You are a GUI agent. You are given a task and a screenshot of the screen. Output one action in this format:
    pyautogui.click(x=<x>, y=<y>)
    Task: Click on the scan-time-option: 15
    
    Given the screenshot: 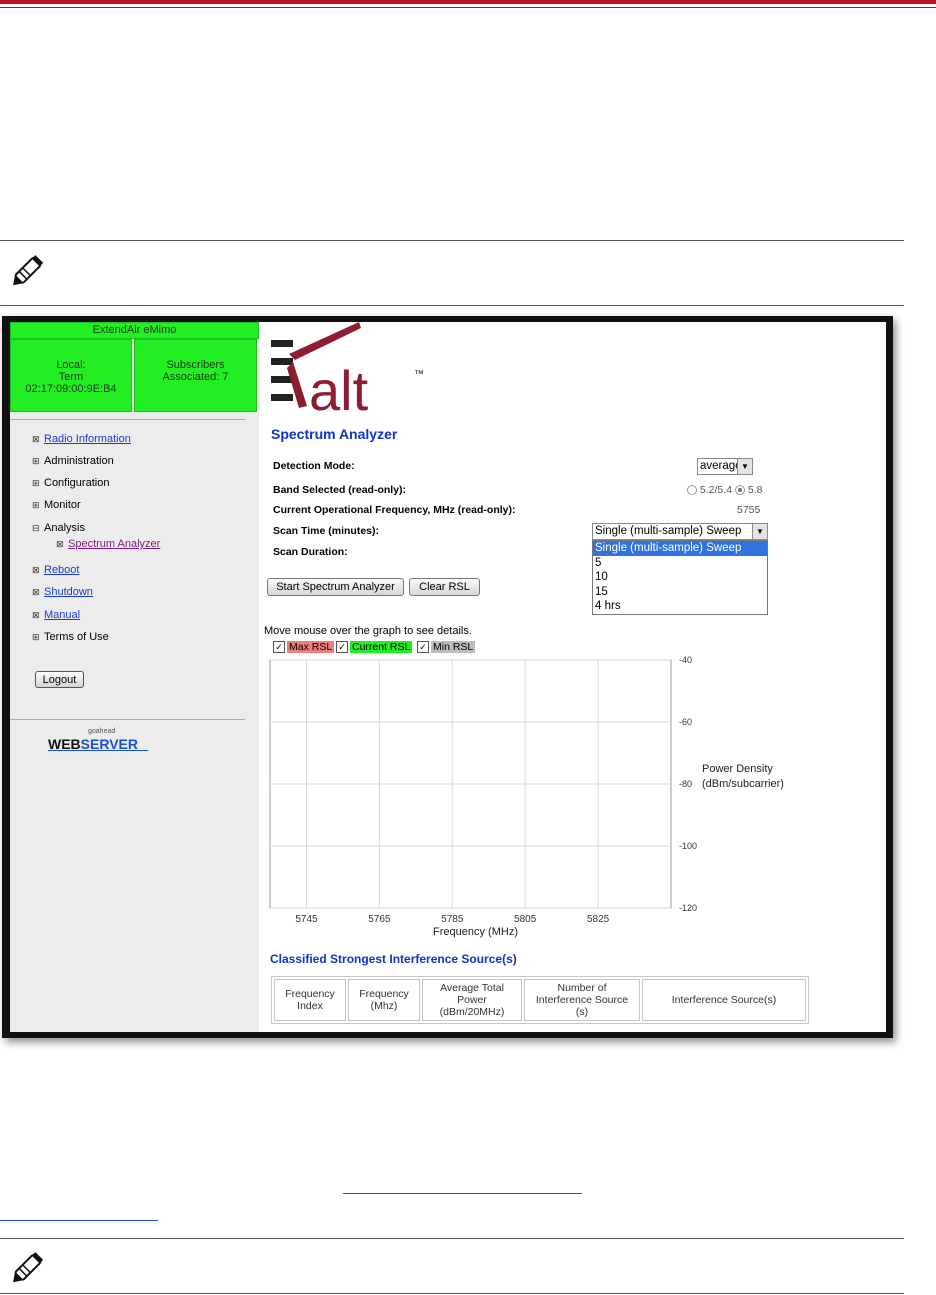 What is the action you would take?
    pyautogui.click(x=680, y=592)
    